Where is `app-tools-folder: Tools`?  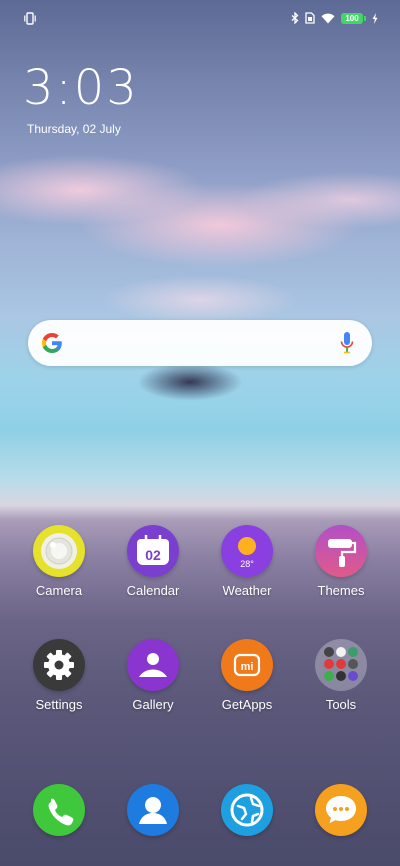
app-tools-folder: Tools is located at coordinates (341, 675).